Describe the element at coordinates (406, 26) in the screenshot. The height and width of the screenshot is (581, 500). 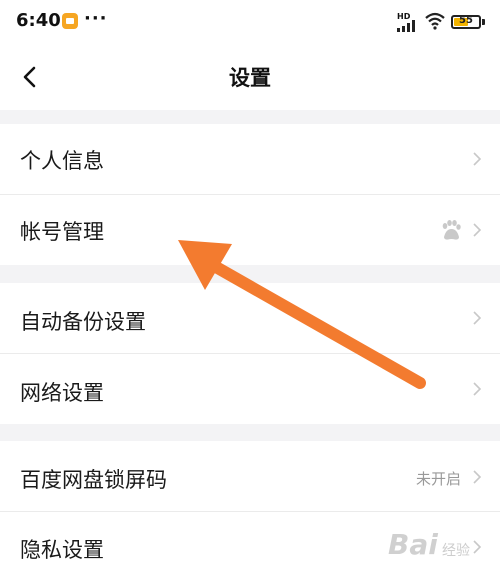
I see `signal-icon` at that location.